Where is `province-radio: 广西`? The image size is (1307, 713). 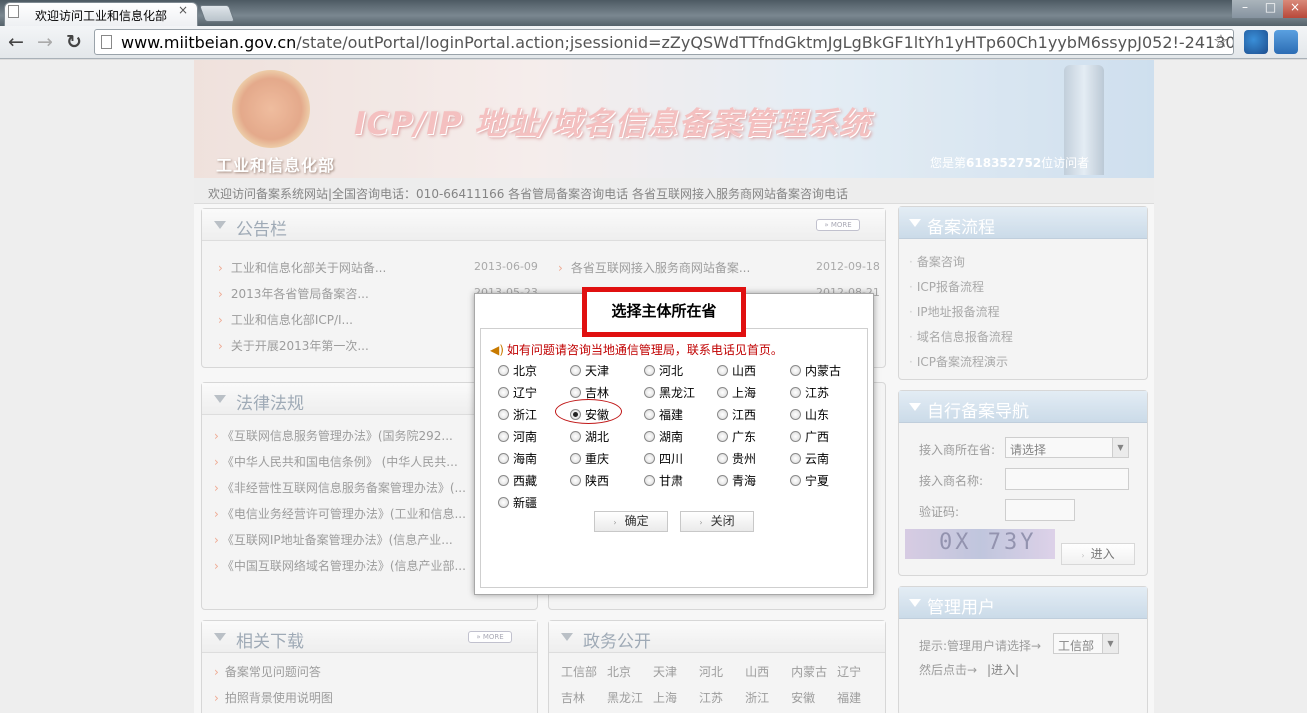 province-radio: 广西 is located at coordinates (809, 436).